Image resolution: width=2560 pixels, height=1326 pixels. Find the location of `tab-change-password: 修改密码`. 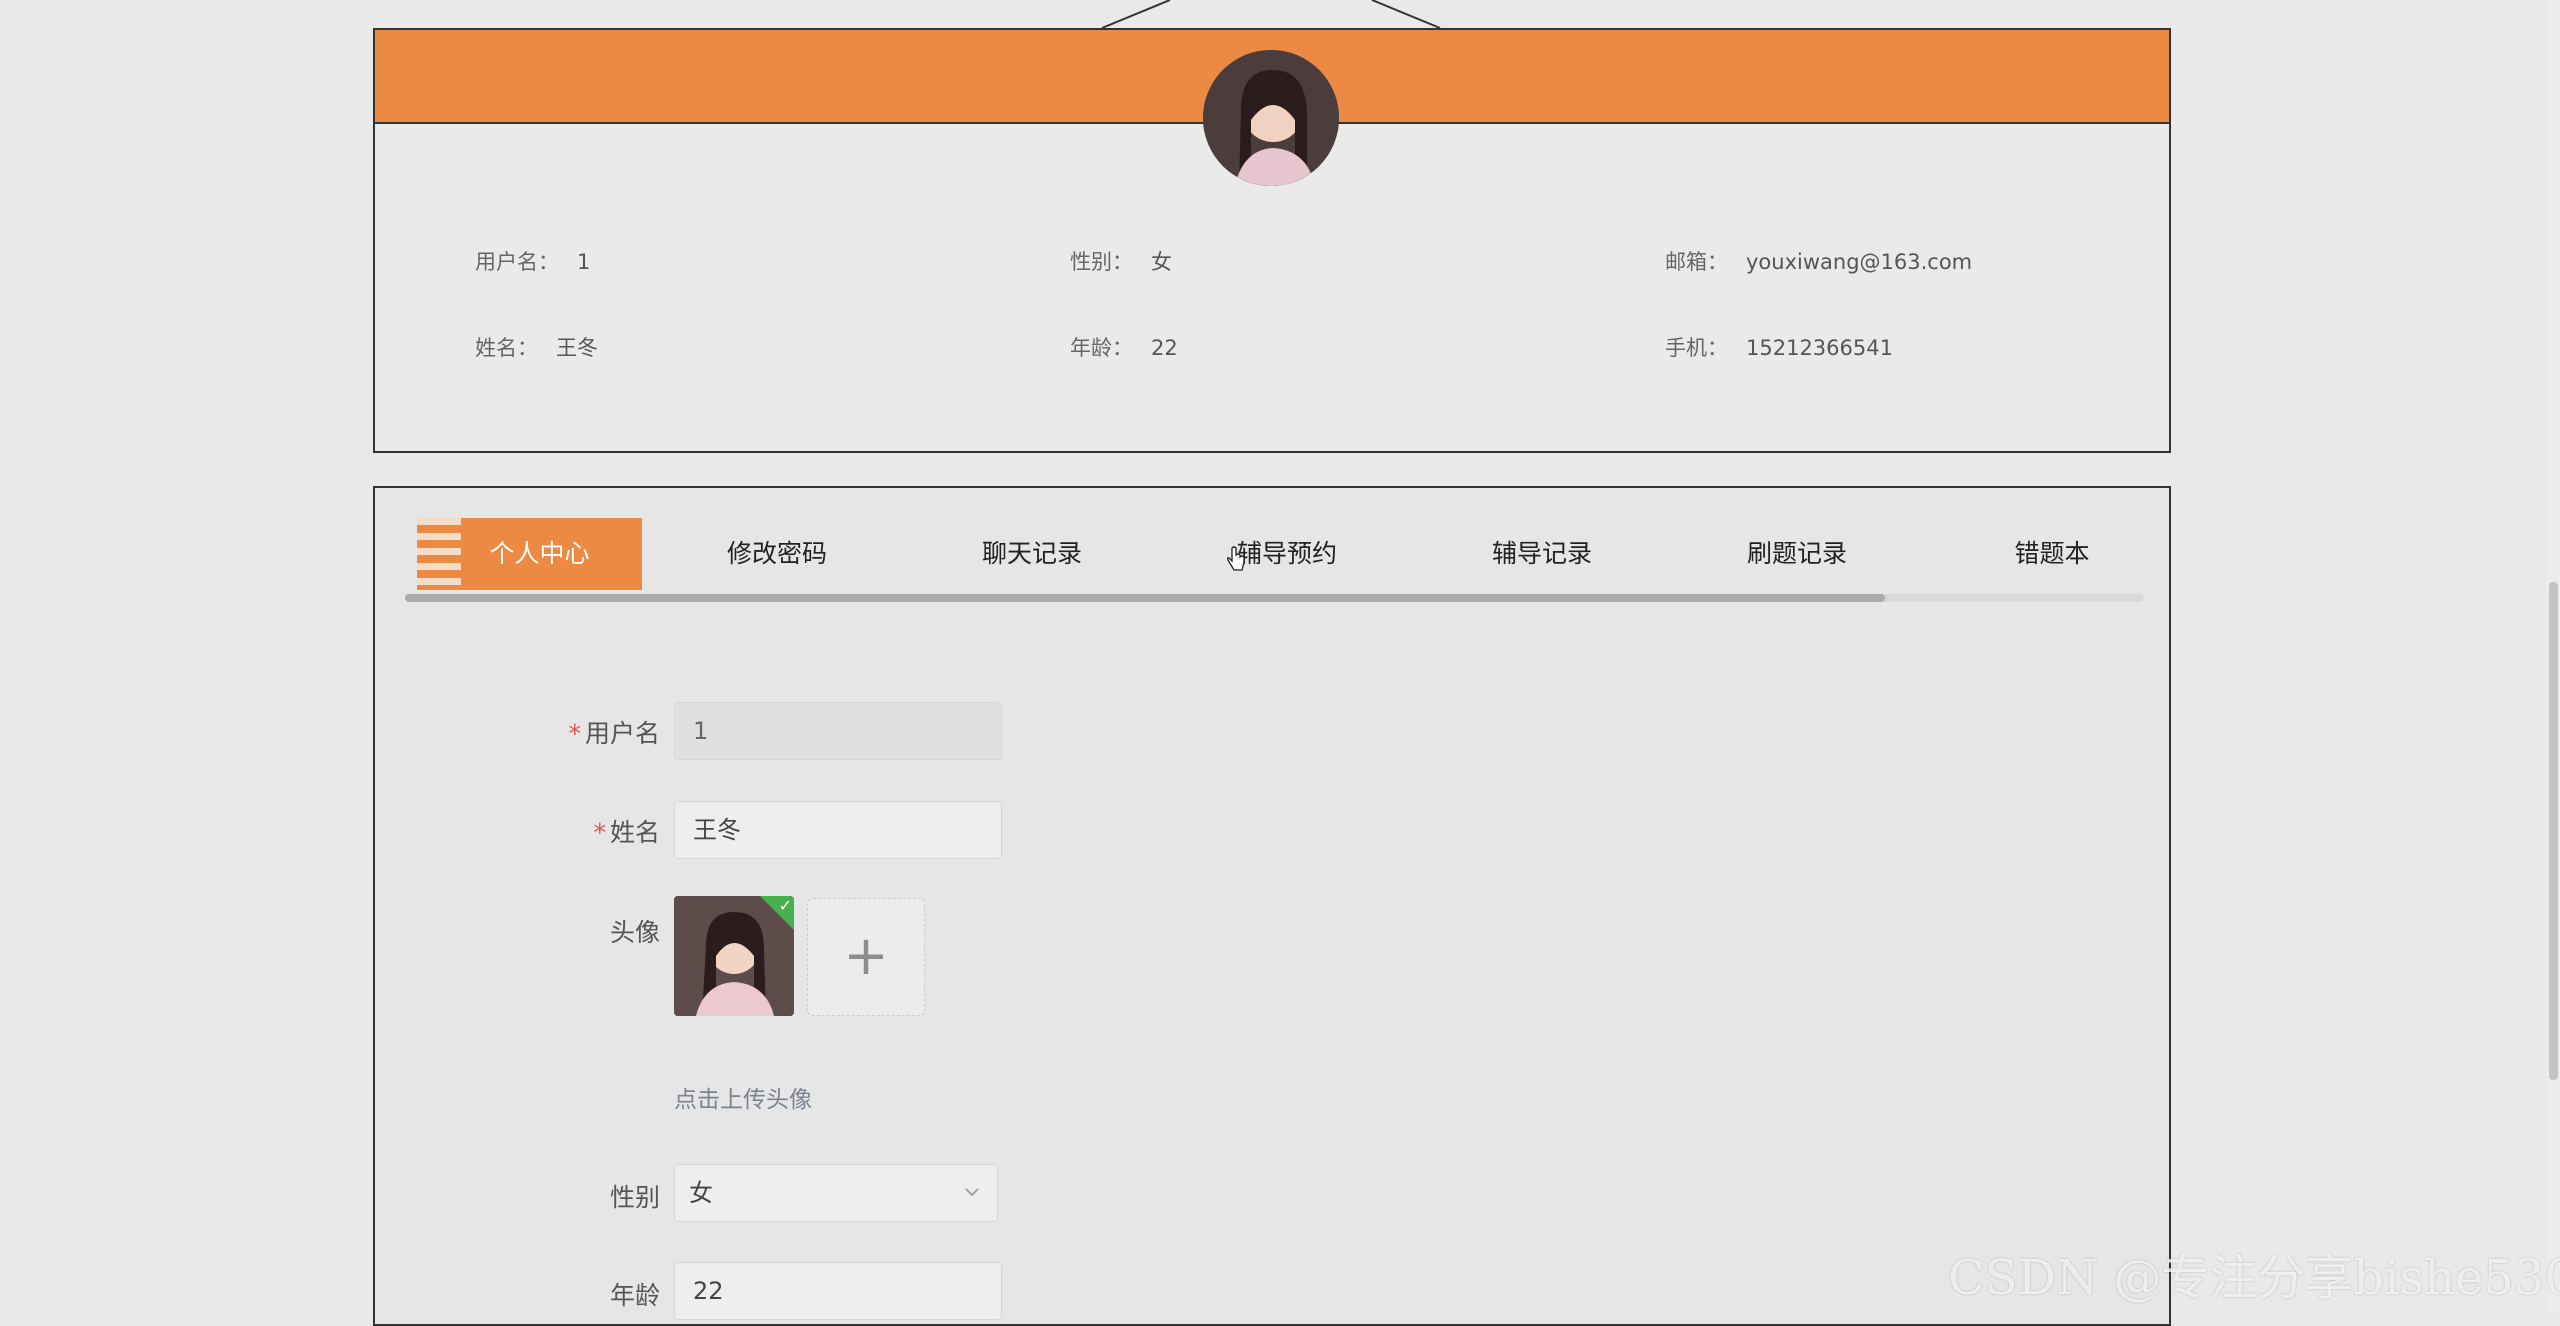

tab-change-password: 修改密码 is located at coordinates (777, 554).